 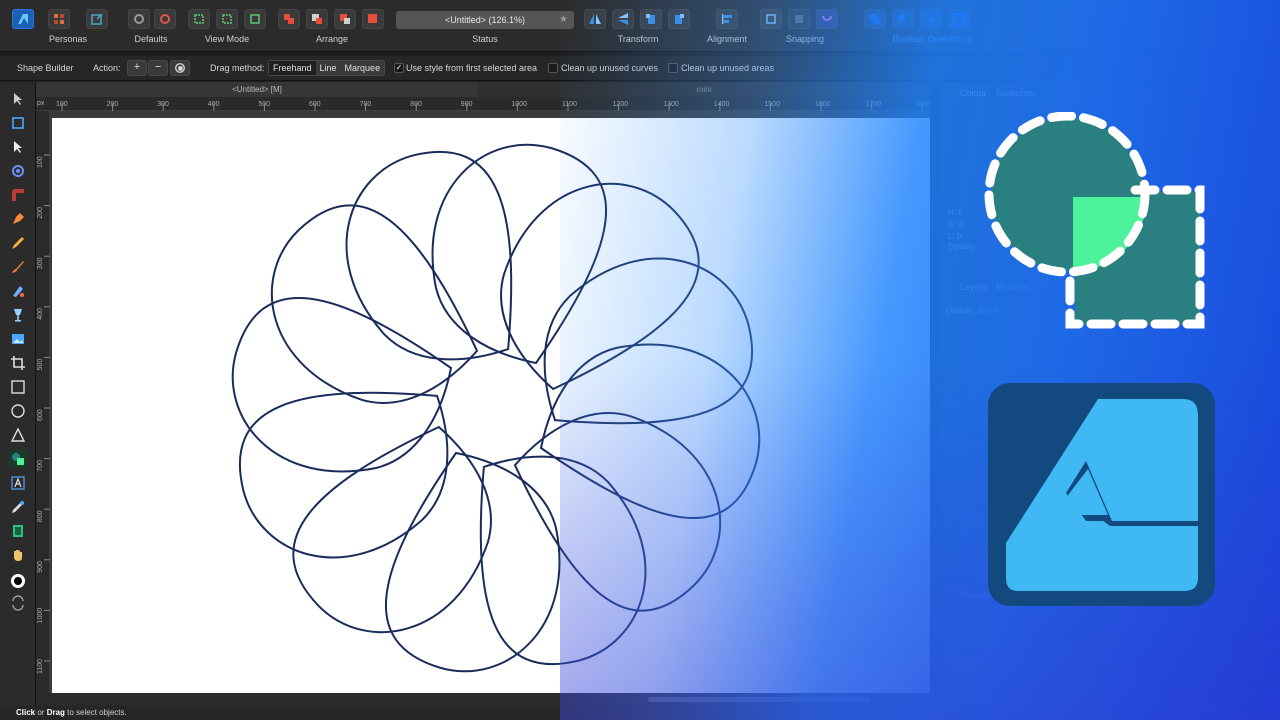 I want to click on colour-swatch, so click(x=18, y=581).